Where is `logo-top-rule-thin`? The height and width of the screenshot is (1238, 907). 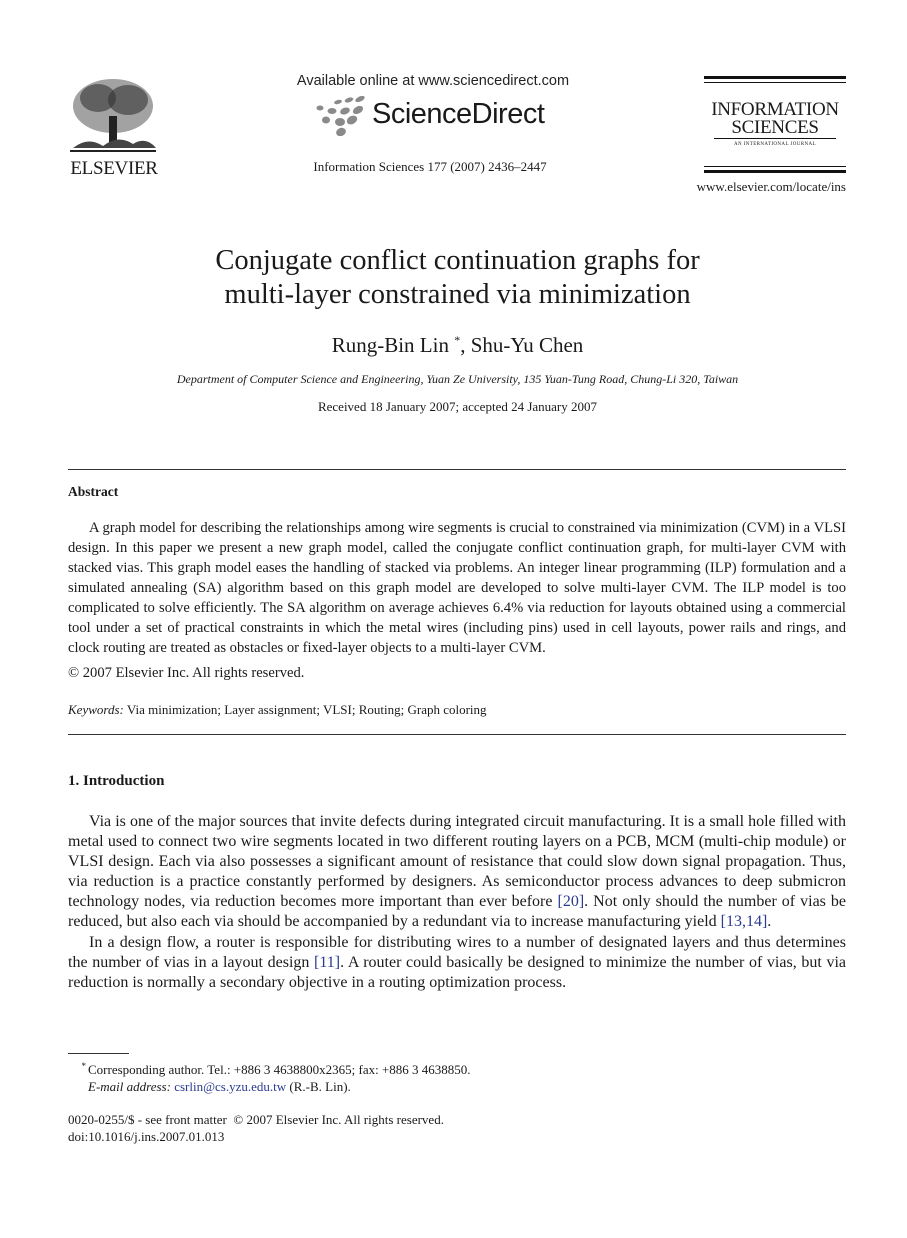
logo-top-rule-thin is located at coordinates (775, 82).